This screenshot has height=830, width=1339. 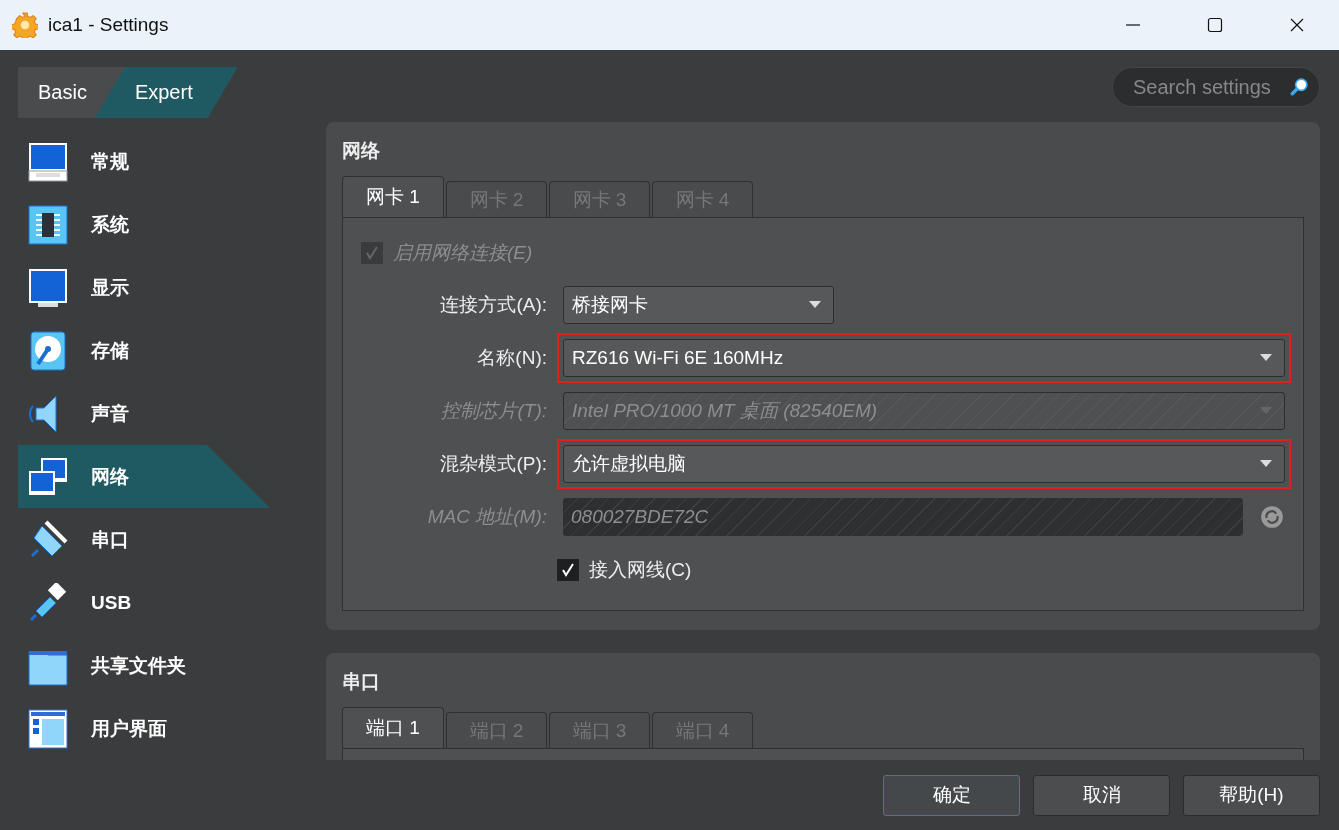 I want to click on maximize-icon, so click(x=1215, y=25).